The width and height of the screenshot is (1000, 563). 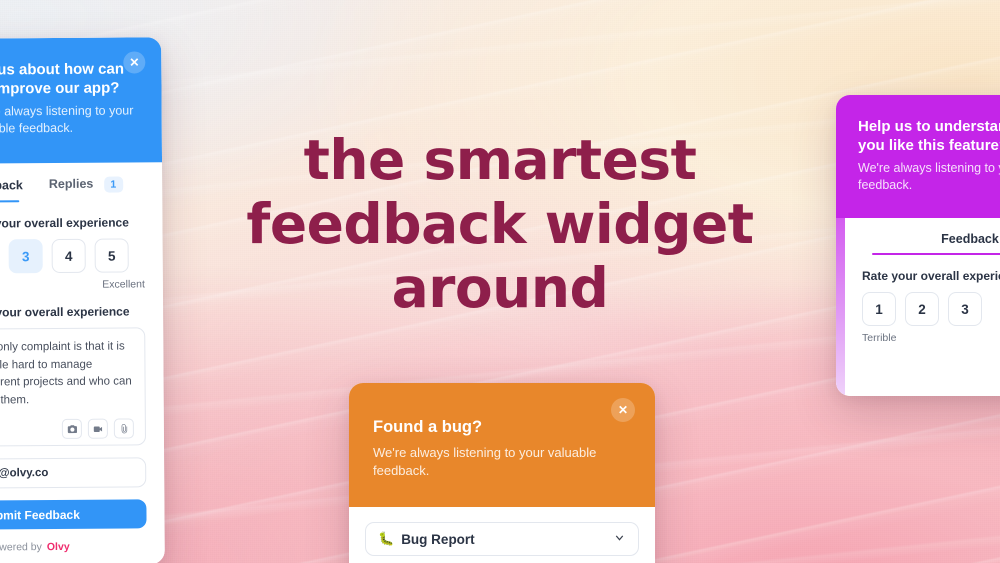 I want to click on report-type-value: Bug Report, so click(x=438, y=539).